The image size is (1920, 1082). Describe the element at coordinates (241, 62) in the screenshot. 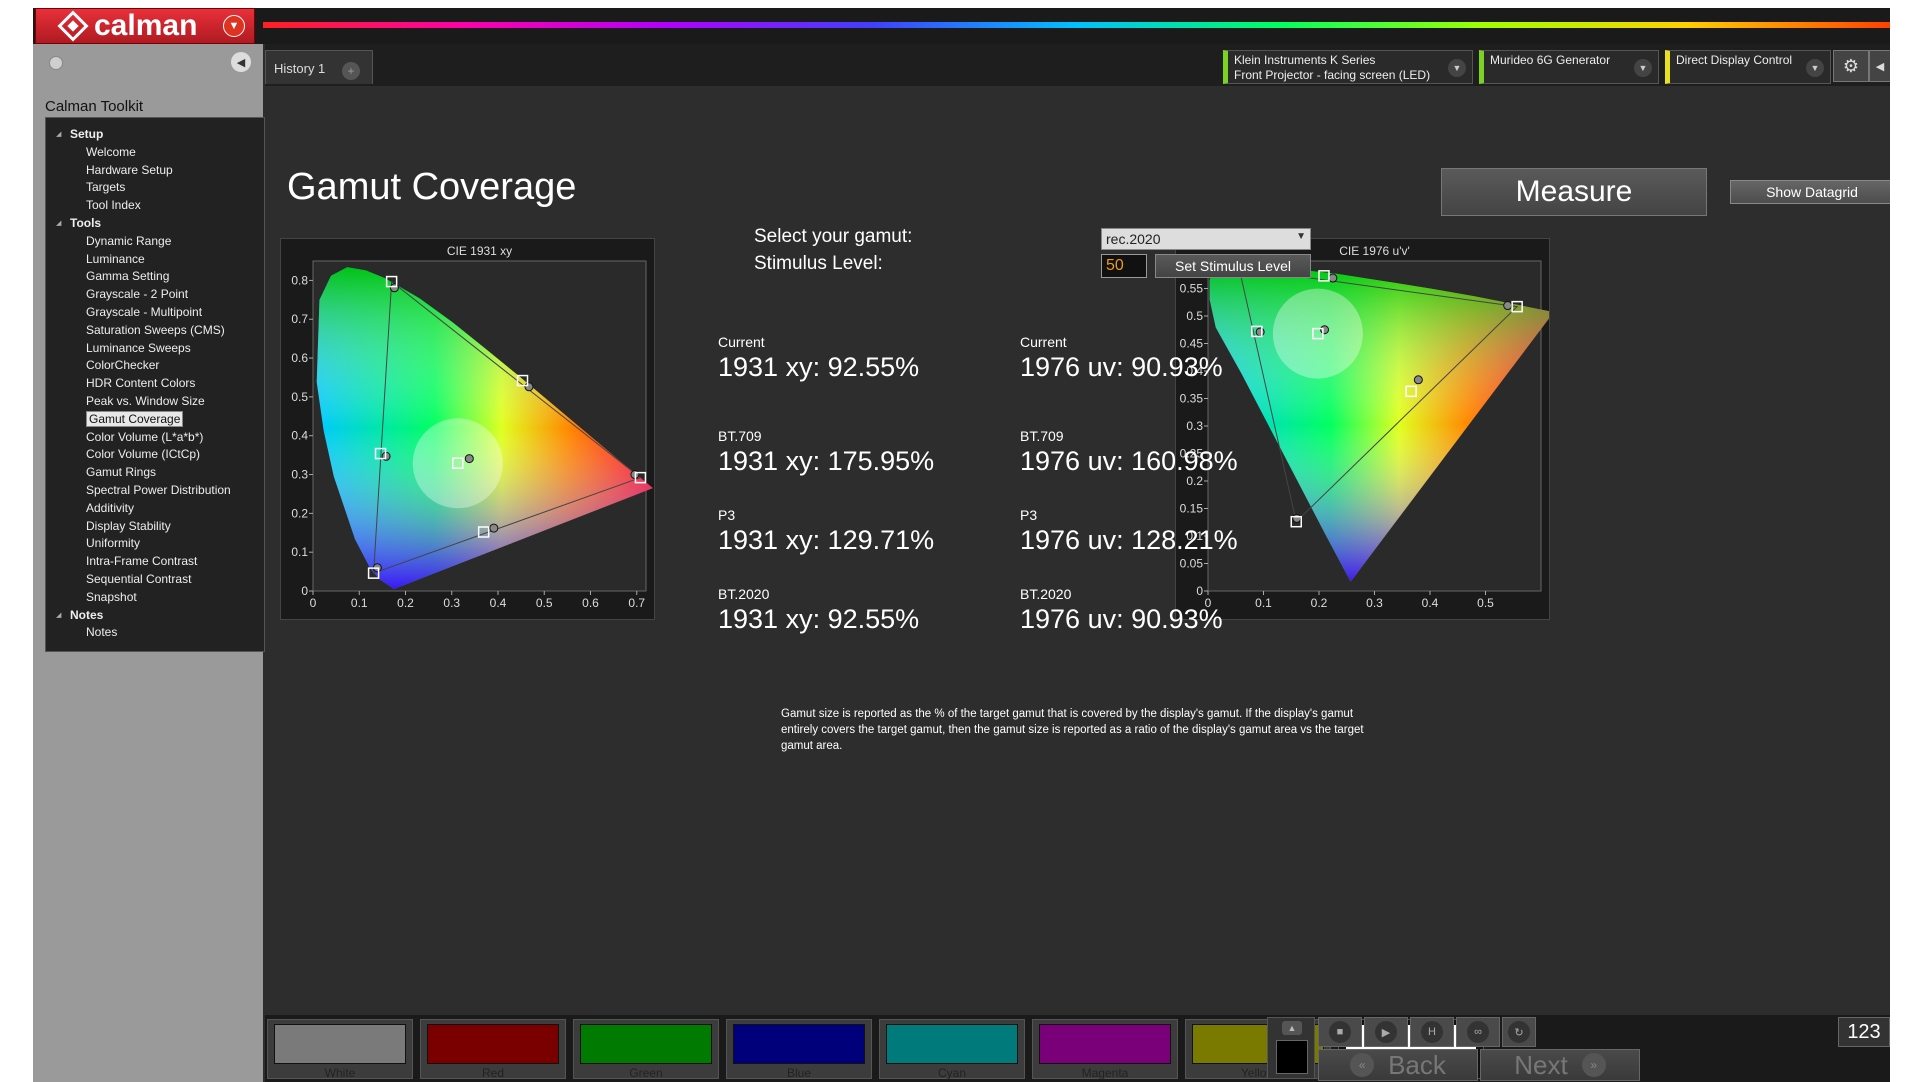

I see `sidebar-collapse-icon: ◀` at that location.